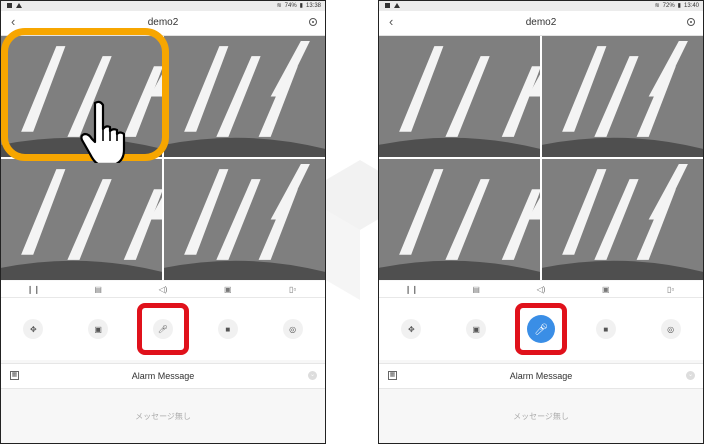  What do you see at coordinates (313, 6) in the screenshot?
I see `status-time: 13:38` at bounding box center [313, 6].